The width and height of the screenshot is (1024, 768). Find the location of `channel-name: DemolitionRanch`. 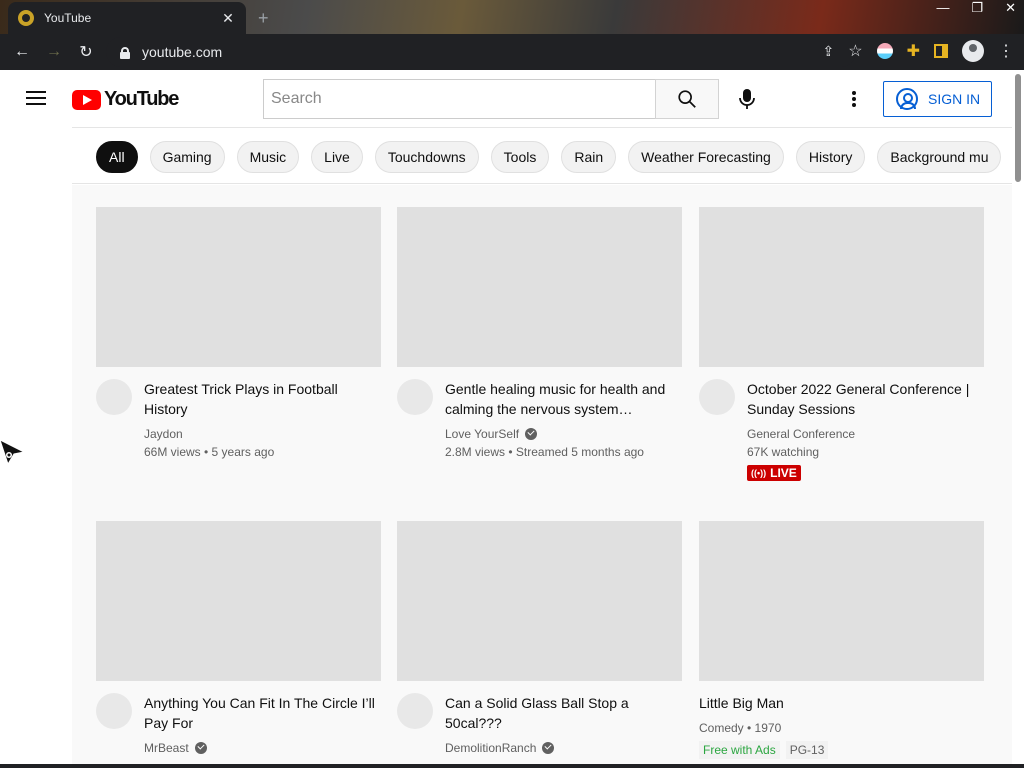

channel-name: DemolitionRanch is located at coordinates (490, 748).